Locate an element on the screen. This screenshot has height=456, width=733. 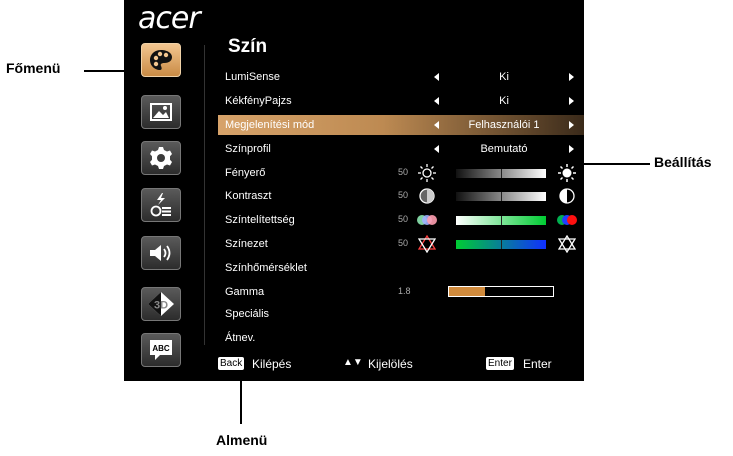
submenu-callout: Almenü is located at coordinates (242, 440).